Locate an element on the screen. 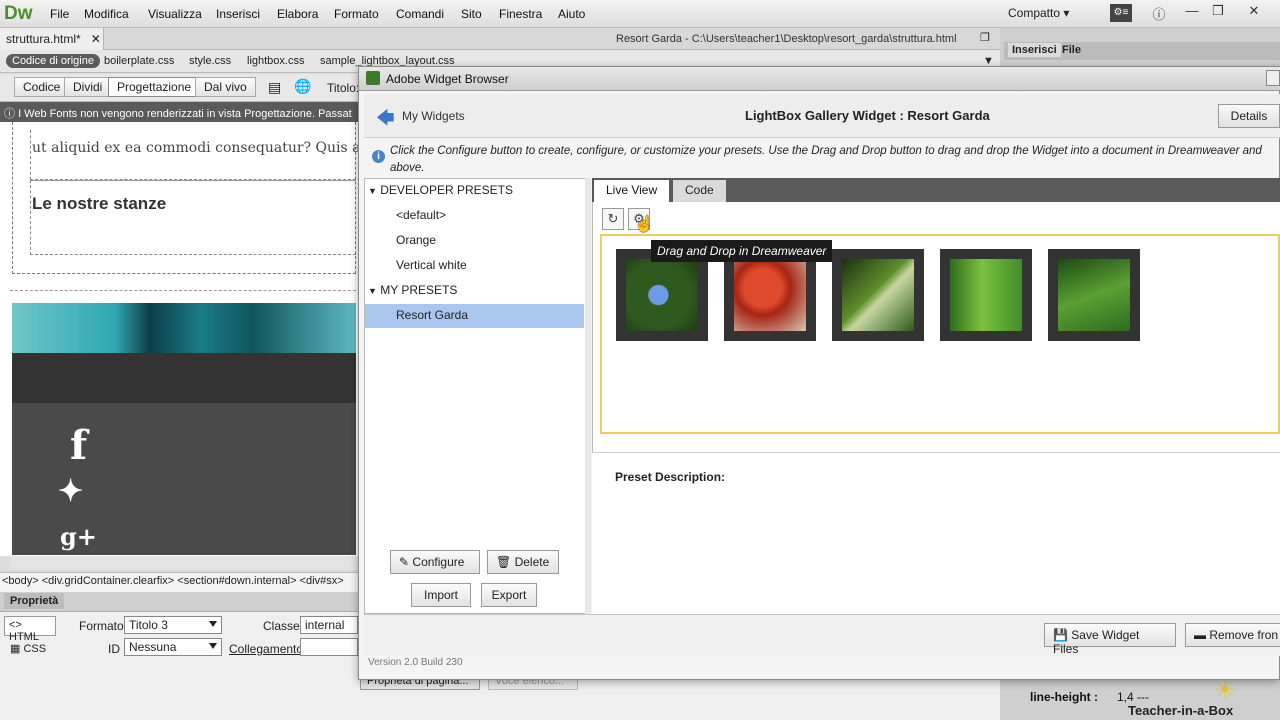 The height and width of the screenshot is (720, 1280). minimize-icon: — is located at coordinates (1192, 12).